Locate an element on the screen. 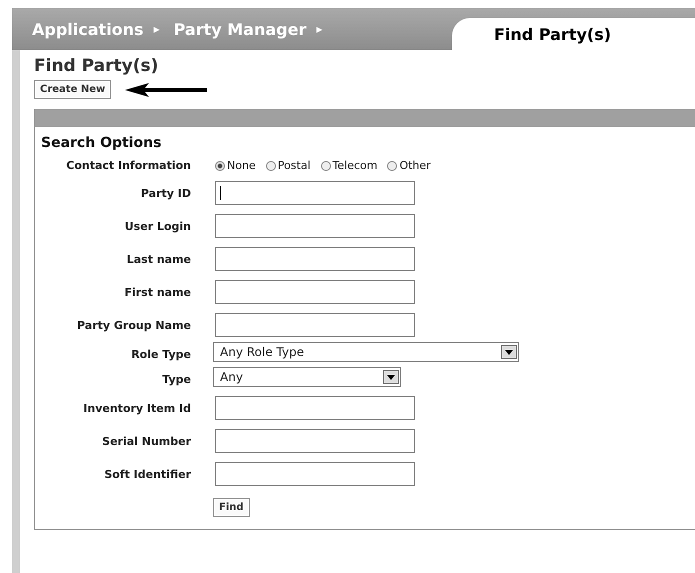 The width and height of the screenshot is (695, 573). field-label: Party Group Name is located at coordinates (134, 325).